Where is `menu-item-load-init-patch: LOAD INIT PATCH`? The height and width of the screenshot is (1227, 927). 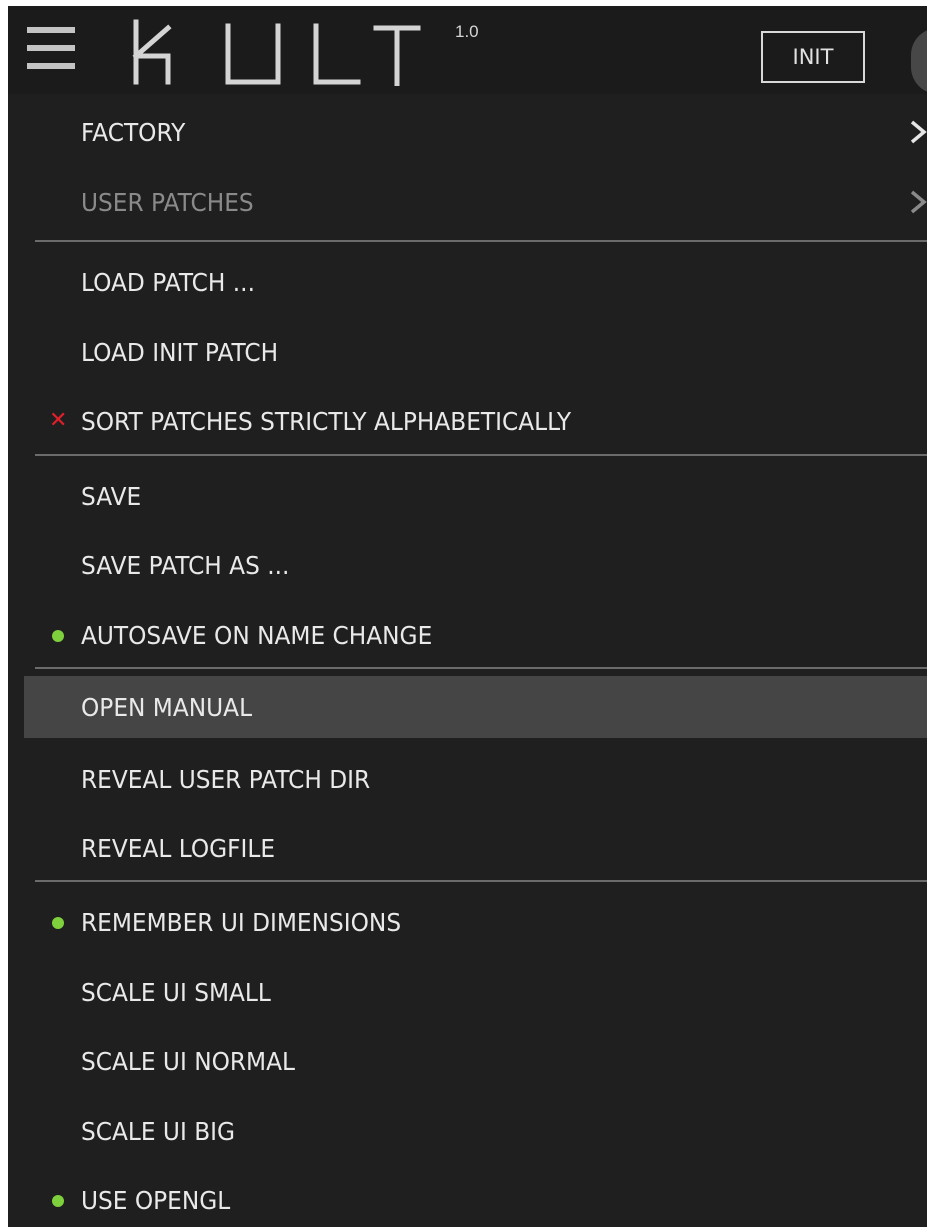
menu-item-load-init-patch: LOAD INIT PATCH is located at coordinates (475, 352).